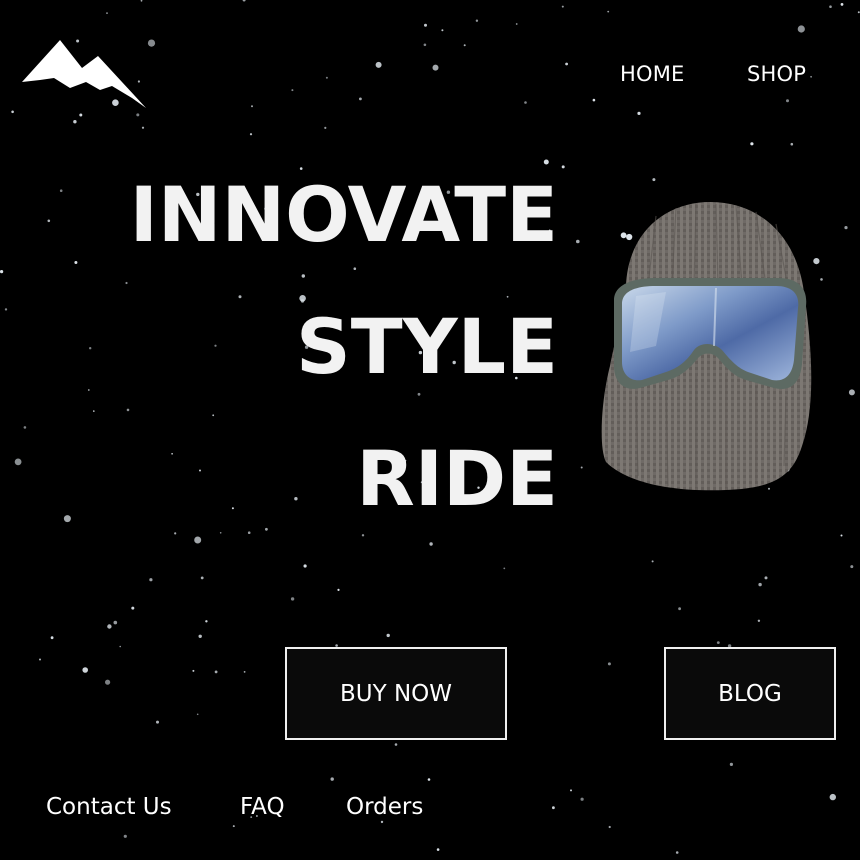 Image resolution: width=860 pixels, height=860 pixels. What do you see at coordinates (750, 693) in the screenshot?
I see `blog-button: BLOG` at bounding box center [750, 693].